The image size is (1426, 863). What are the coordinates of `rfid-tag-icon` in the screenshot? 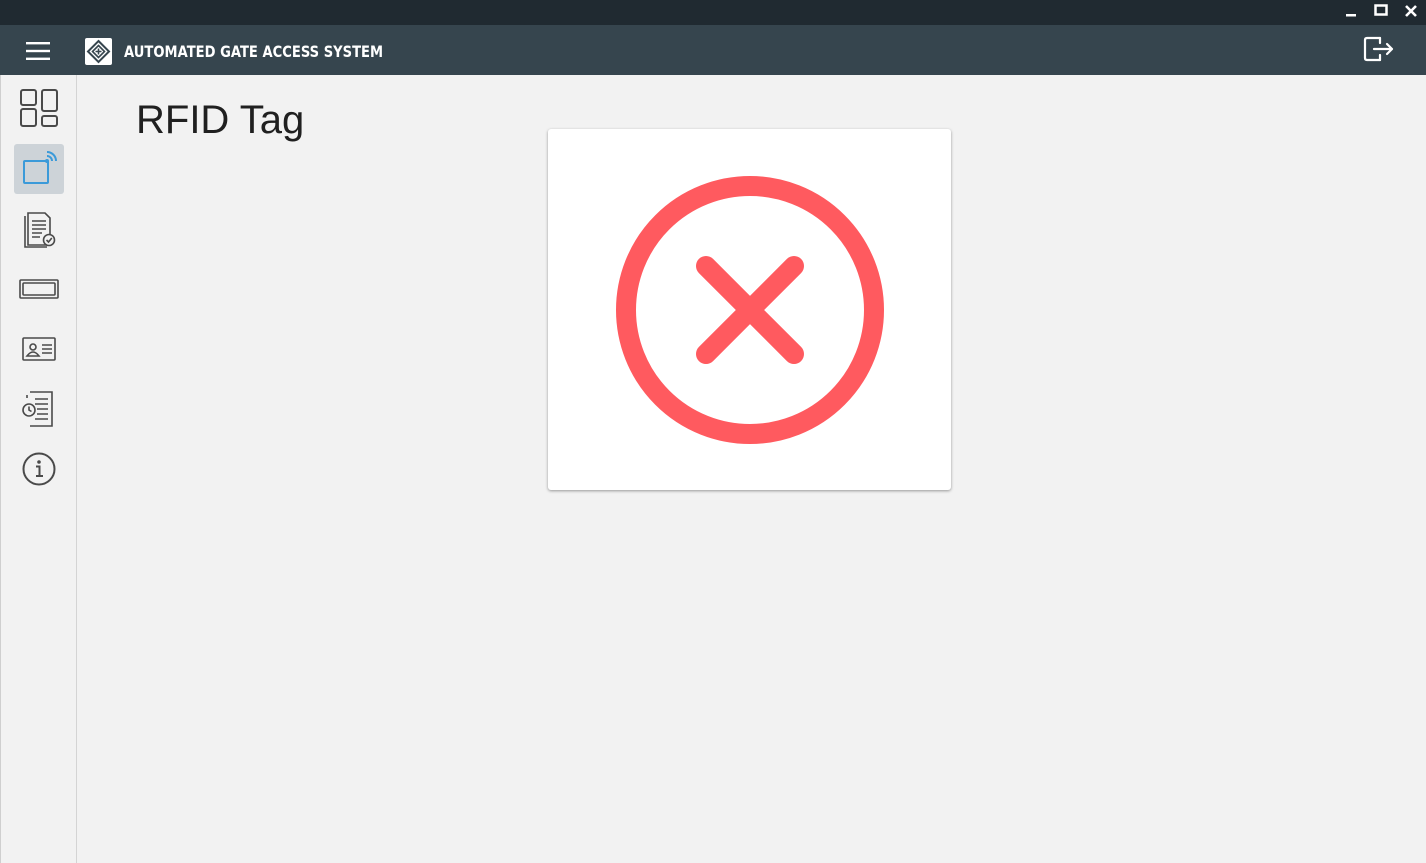 It's located at (40, 167).